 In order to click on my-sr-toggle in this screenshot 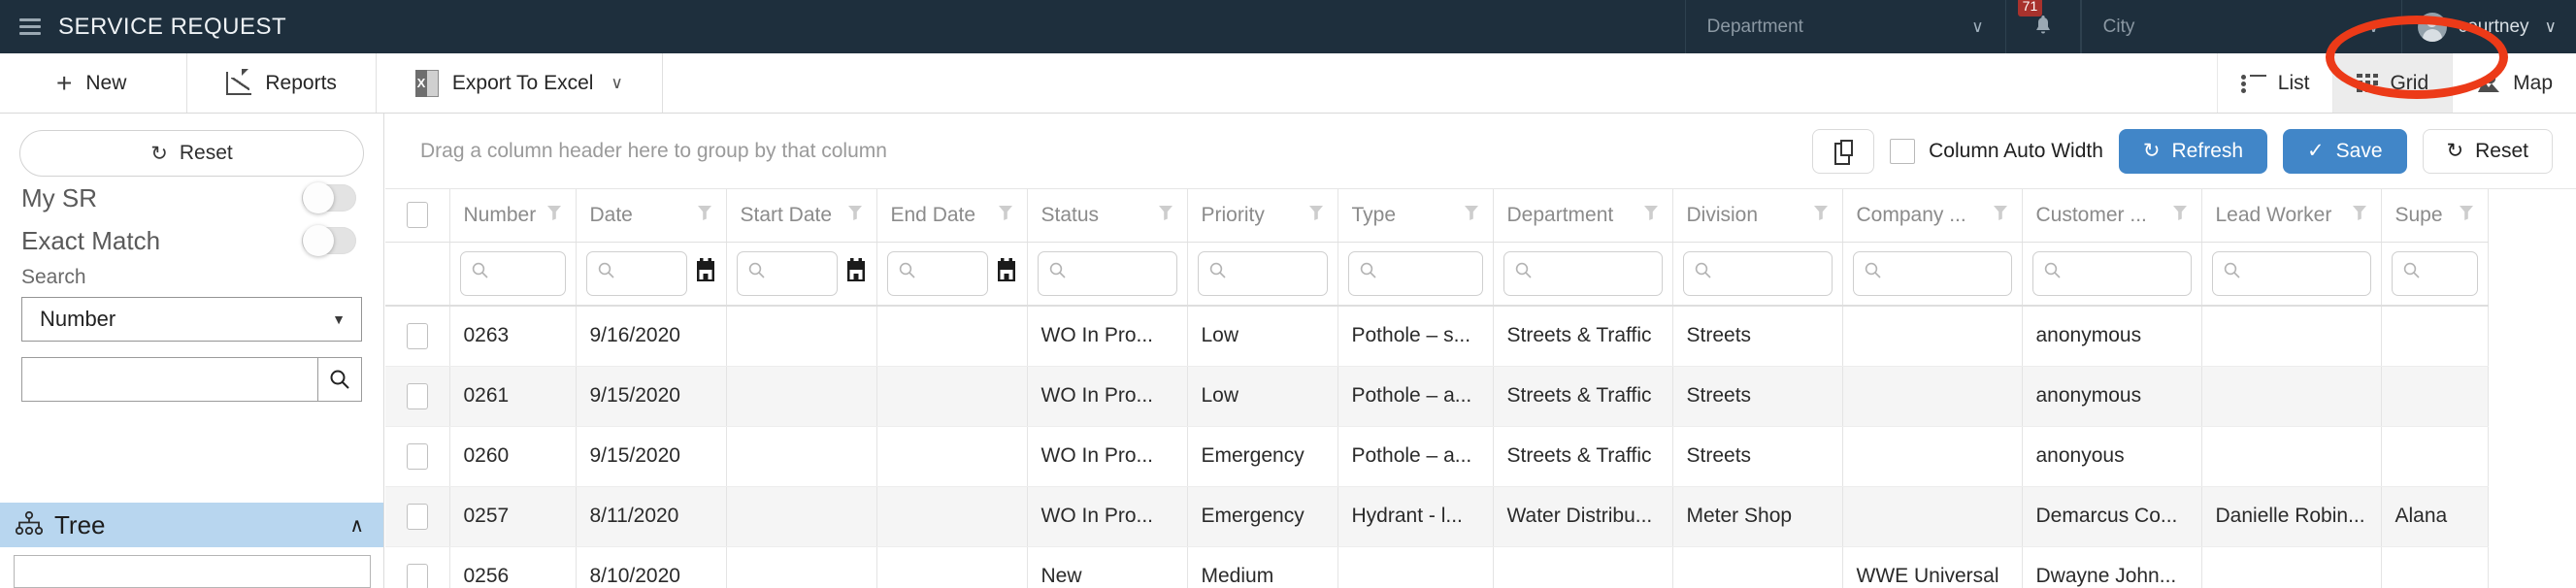, I will do `click(329, 197)`.